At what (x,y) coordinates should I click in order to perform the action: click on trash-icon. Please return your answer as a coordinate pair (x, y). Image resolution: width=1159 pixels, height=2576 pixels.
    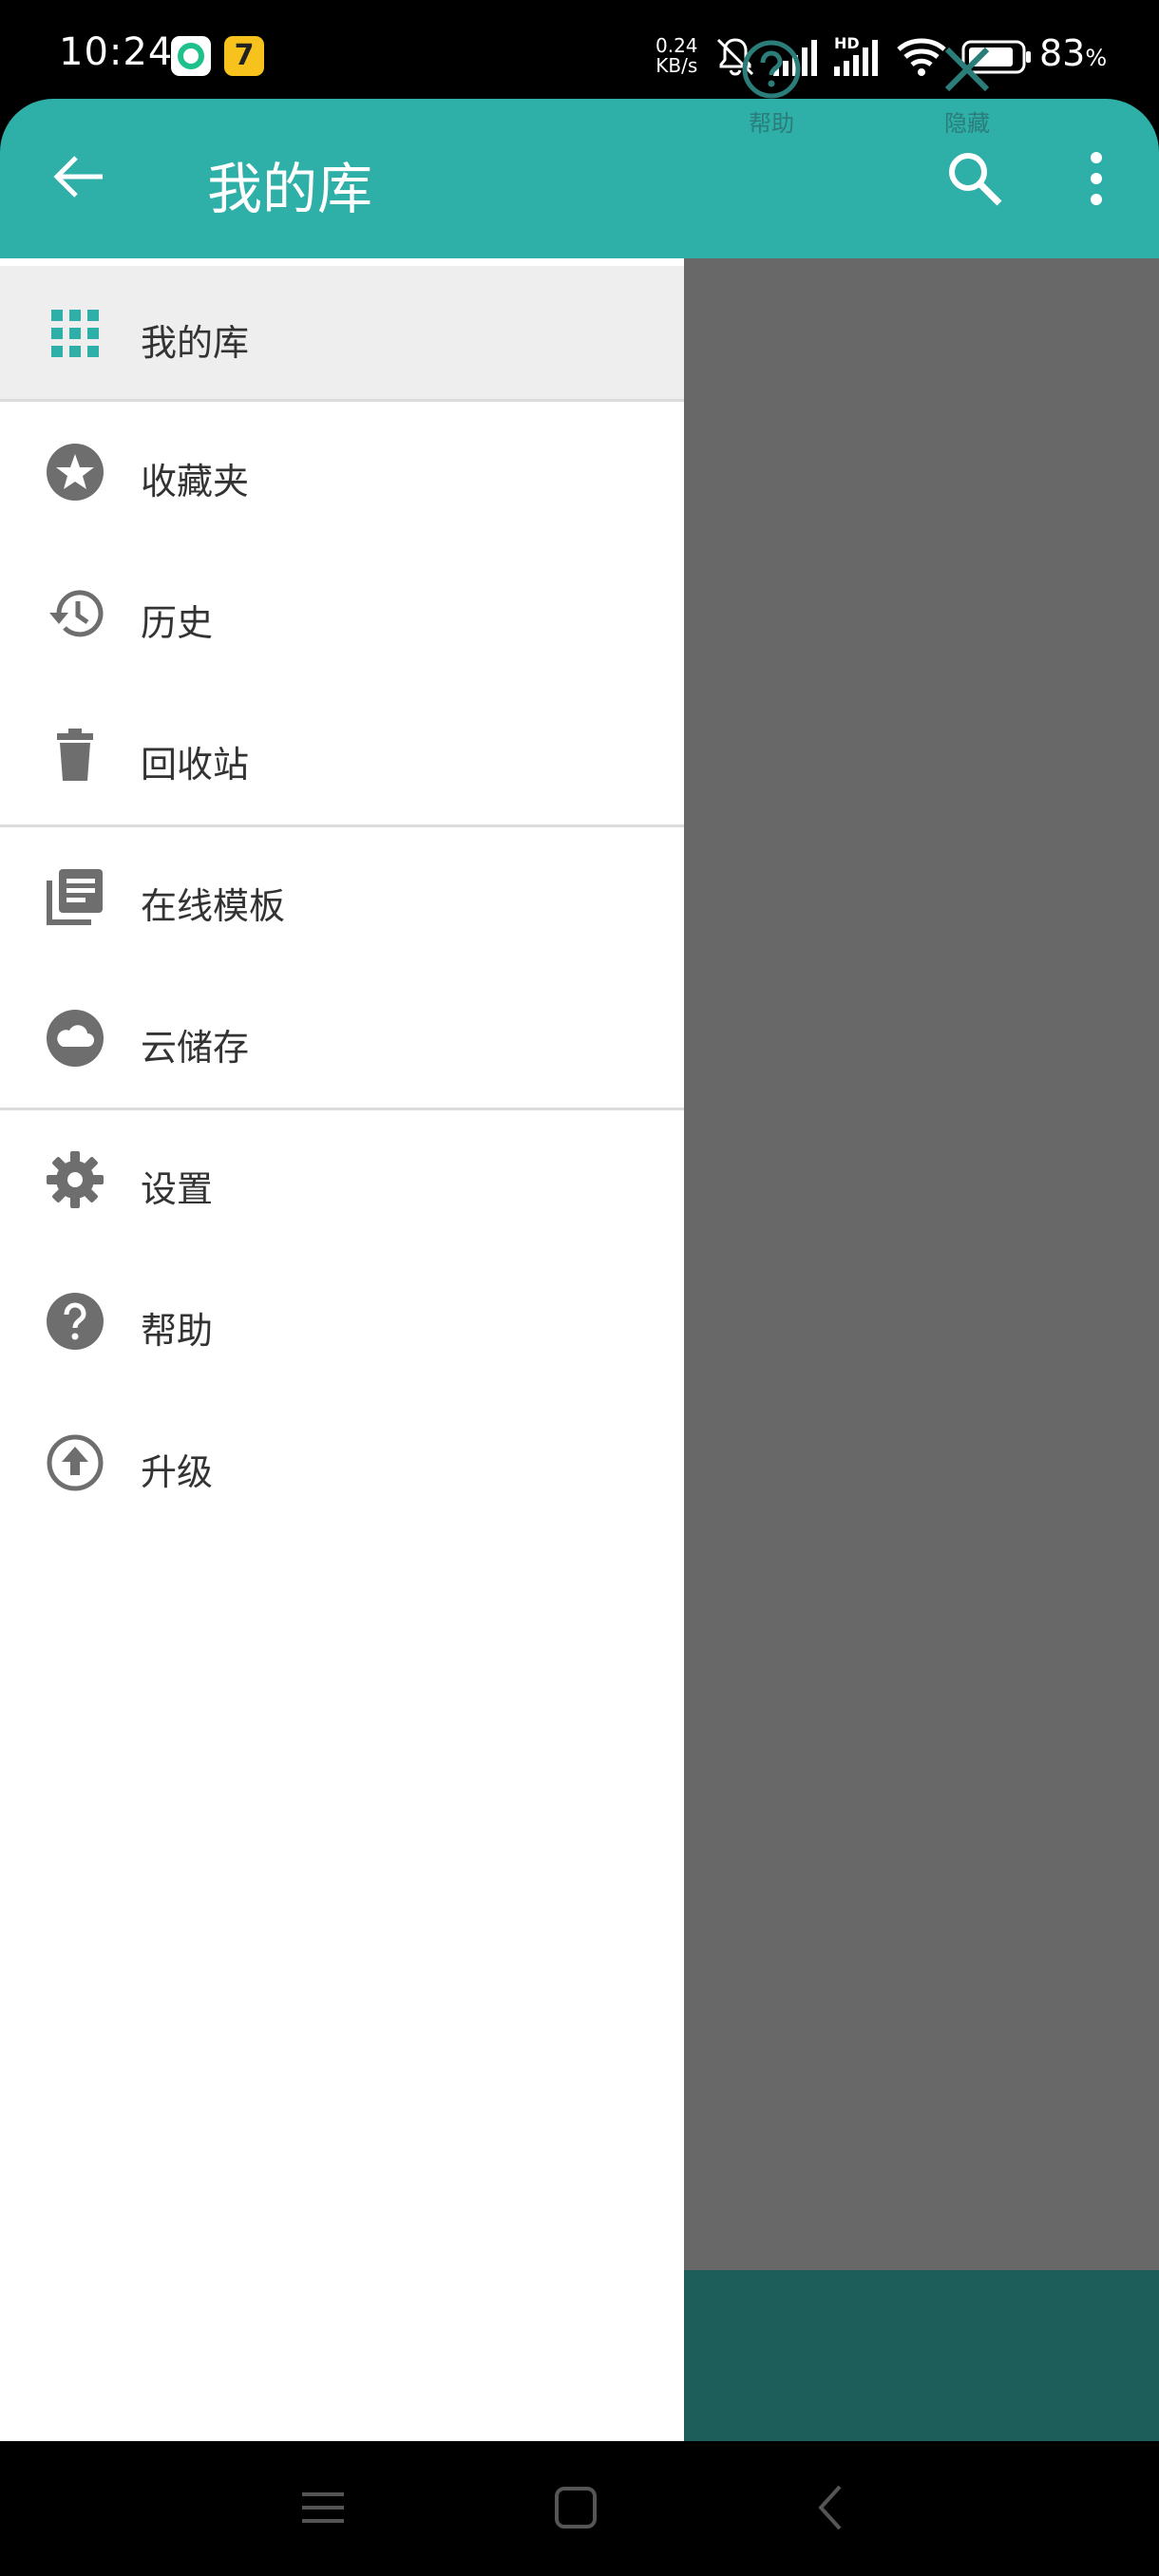
    Looking at the image, I should click on (75, 755).